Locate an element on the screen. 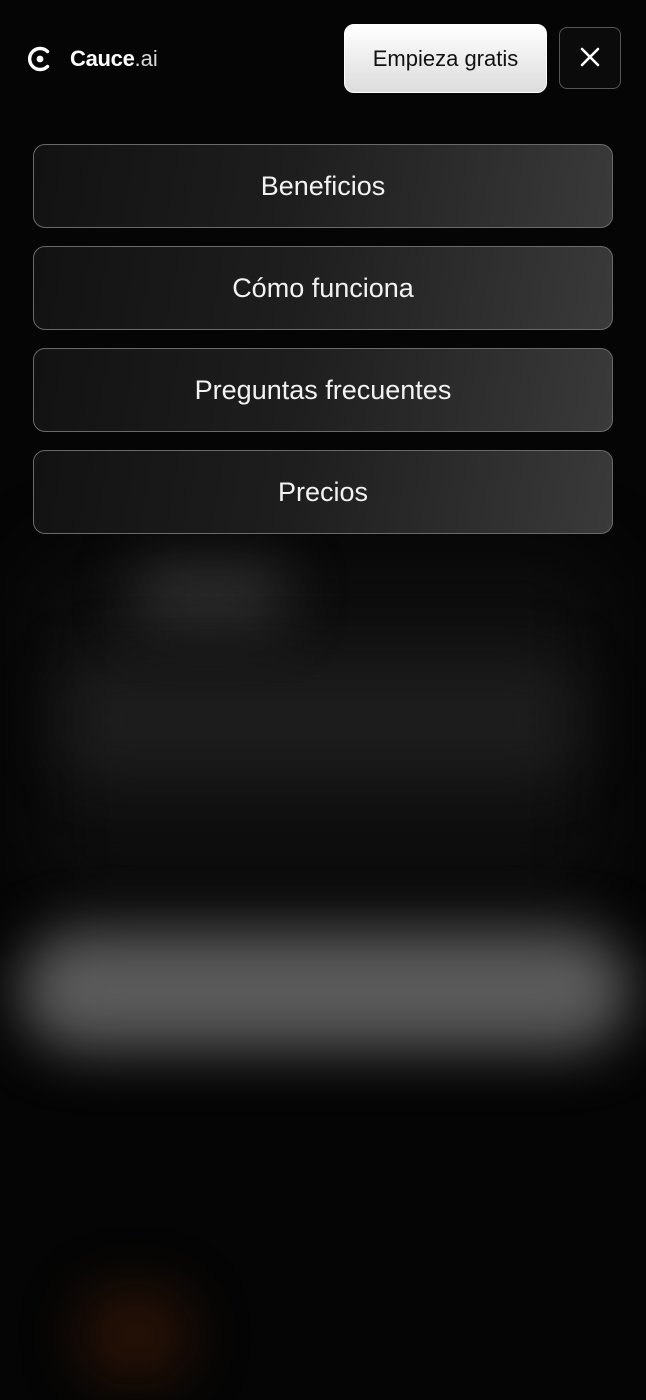  blurred-button is located at coordinates (325, 990).